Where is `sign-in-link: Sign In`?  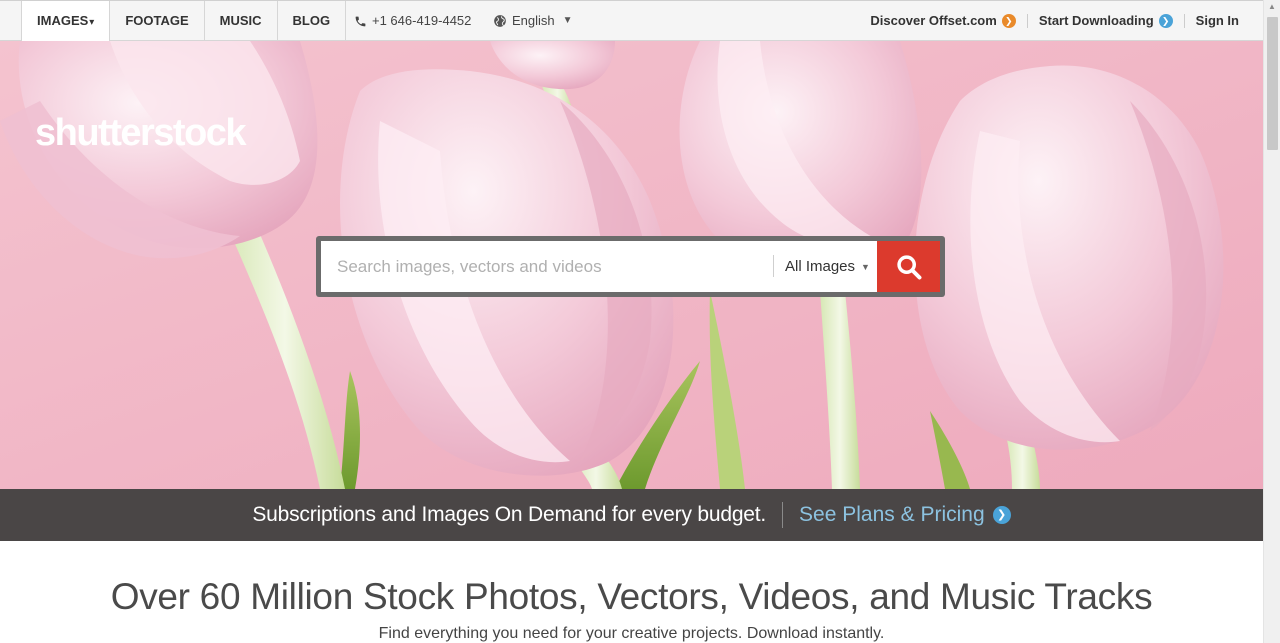 sign-in-link: Sign In is located at coordinates (1216, 20).